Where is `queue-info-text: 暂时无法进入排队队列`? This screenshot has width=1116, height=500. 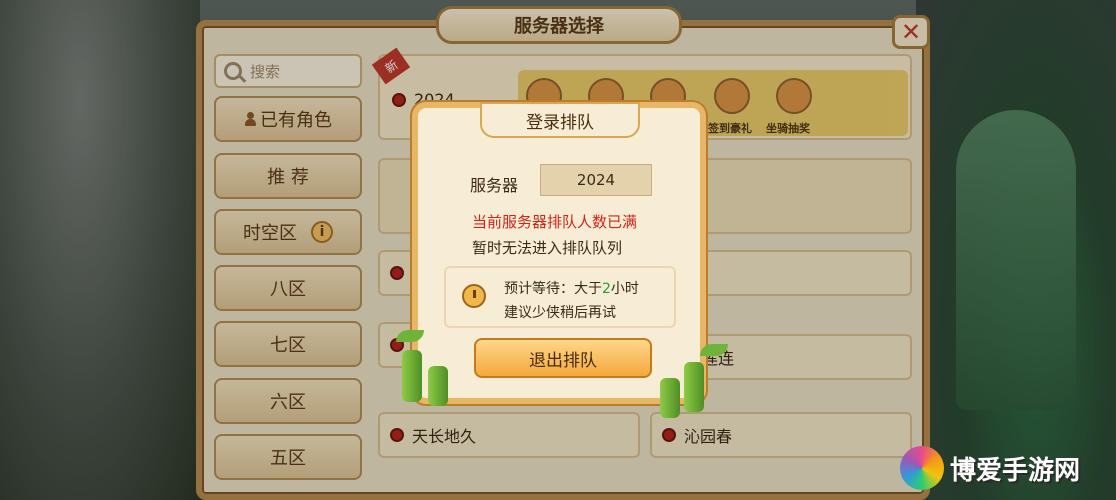 queue-info-text: 暂时无法进入排队队列 is located at coordinates (547, 248).